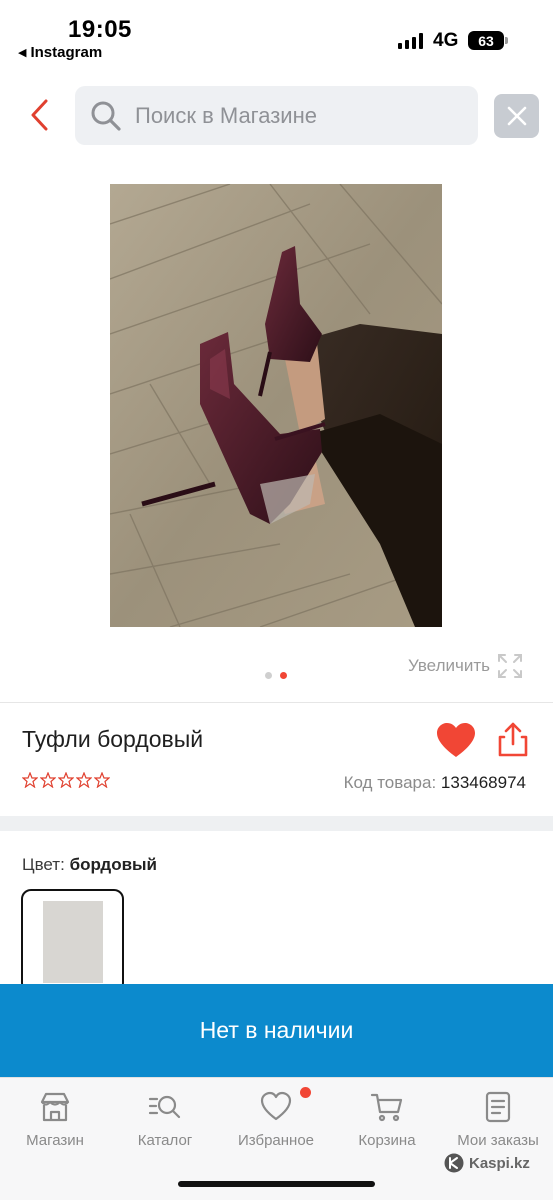  Describe the element at coordinates (40, 115) in the screenshot. I see `chevron-left-icon` at that location.